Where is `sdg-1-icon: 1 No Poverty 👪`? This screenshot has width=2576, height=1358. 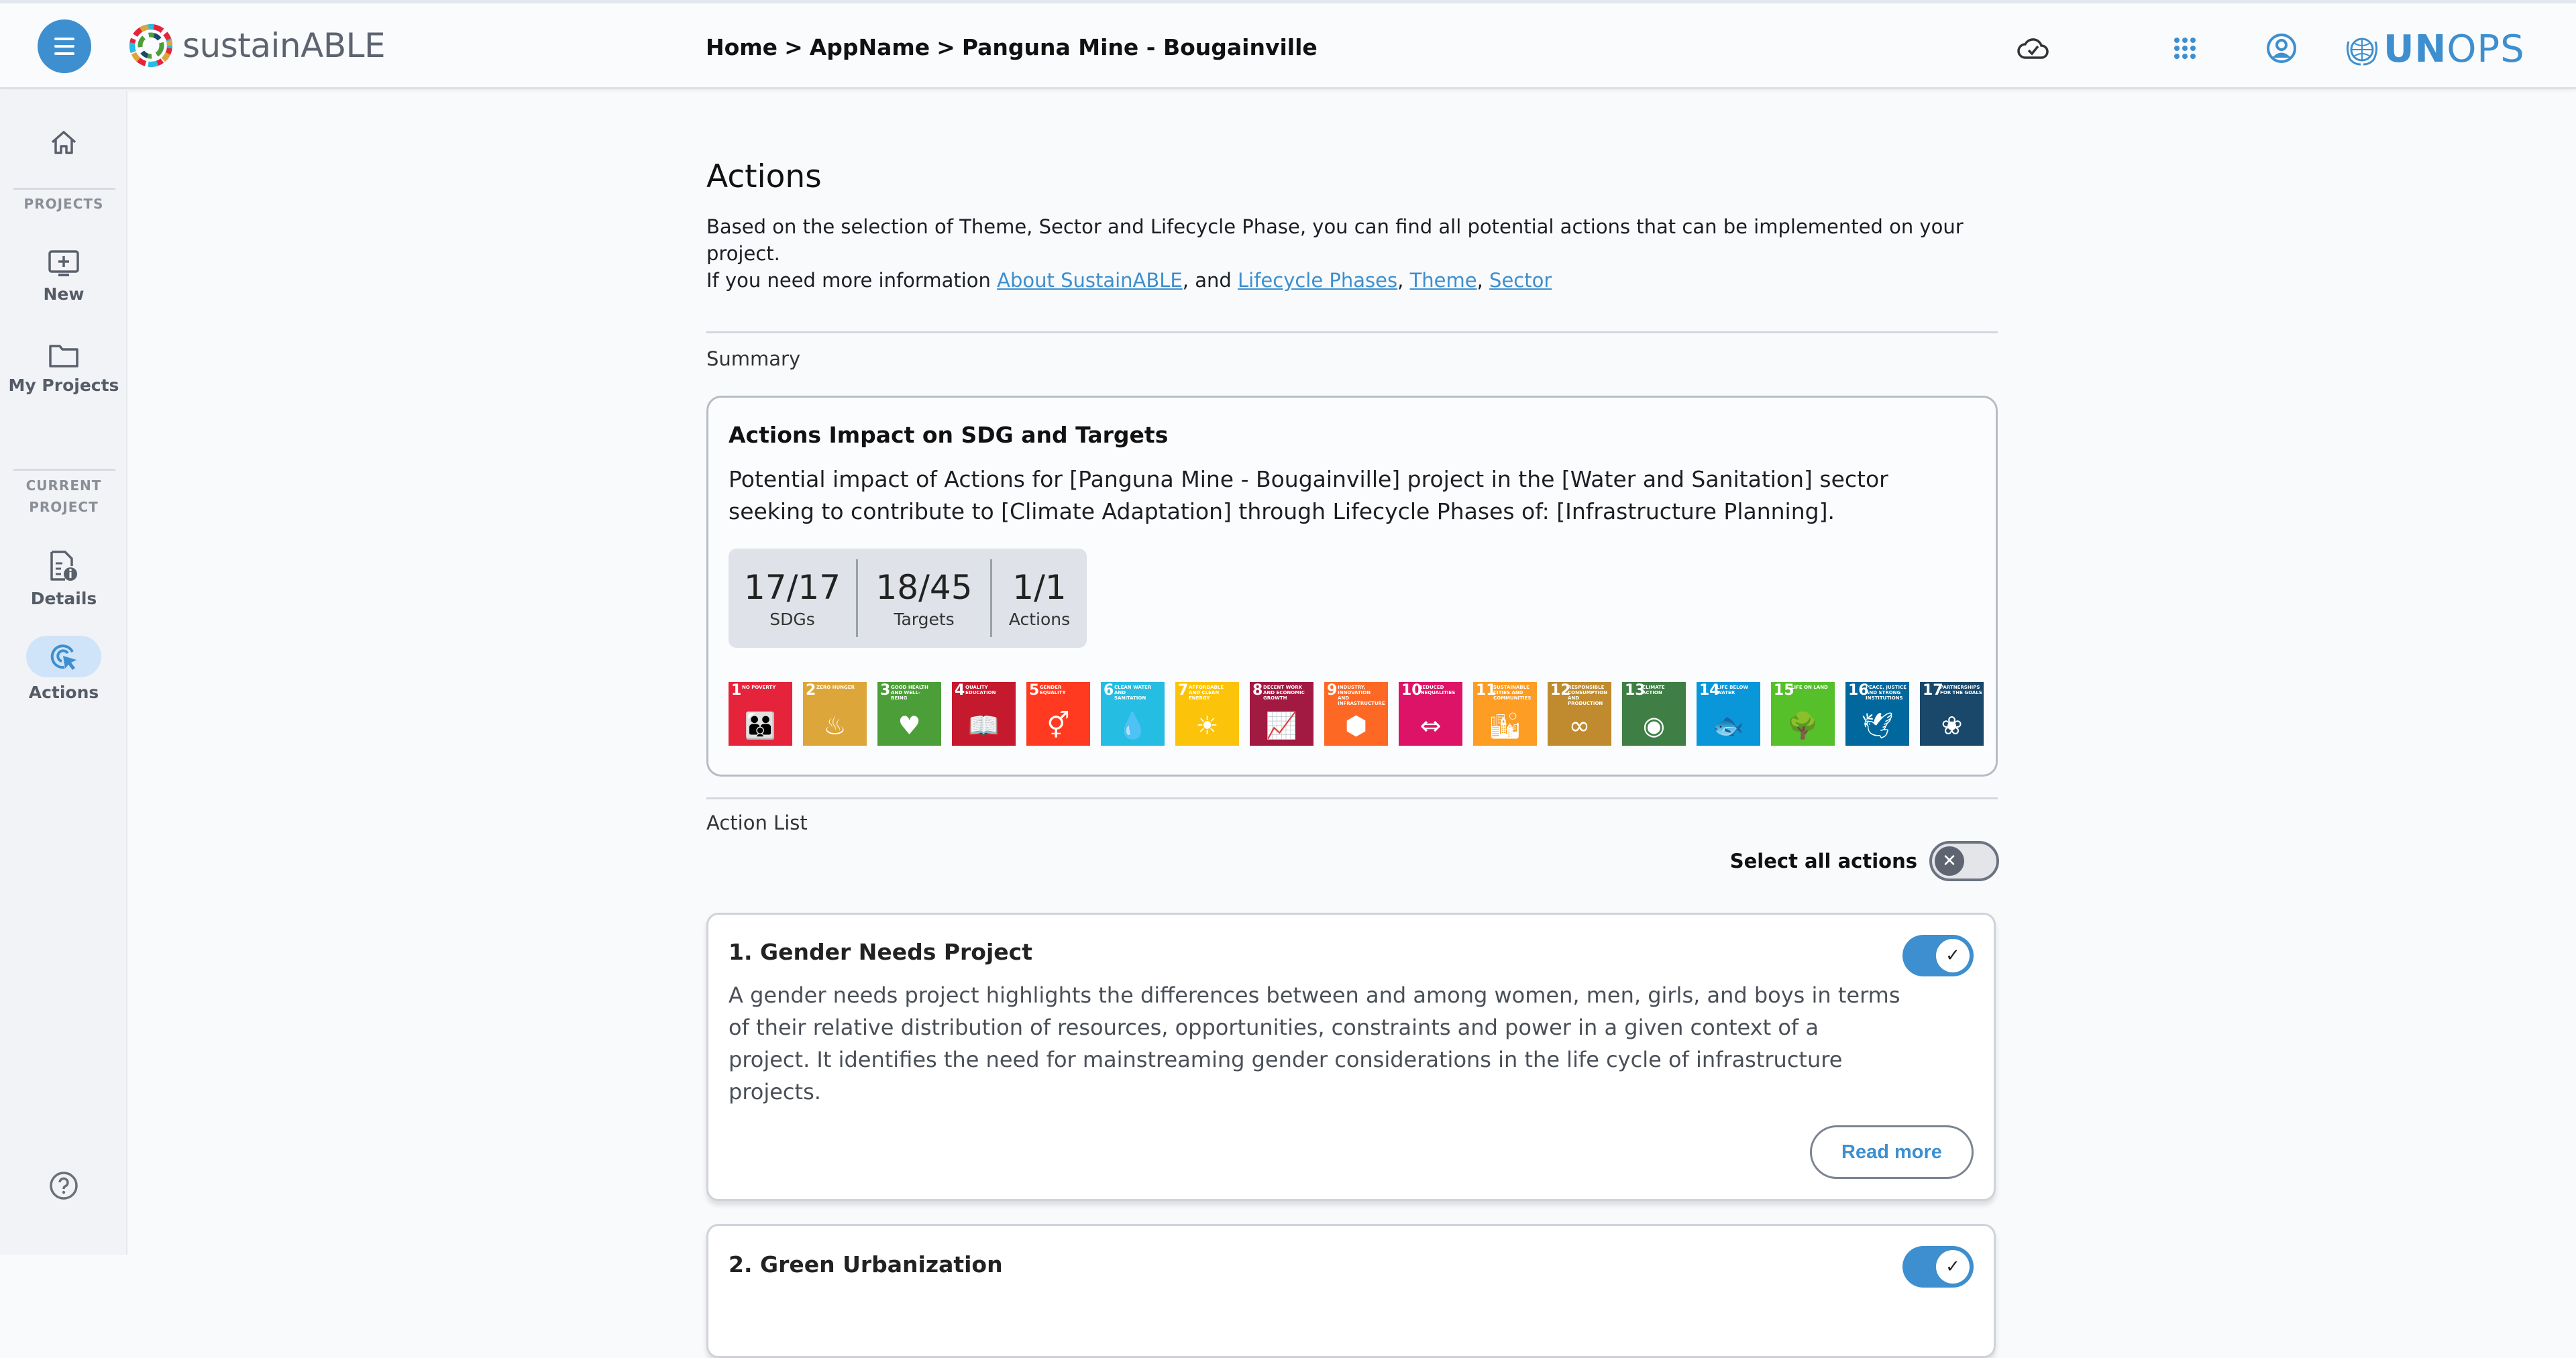
sdg-1-icon: 1 No Poverty 👪 is located at coordinates (760, 714).